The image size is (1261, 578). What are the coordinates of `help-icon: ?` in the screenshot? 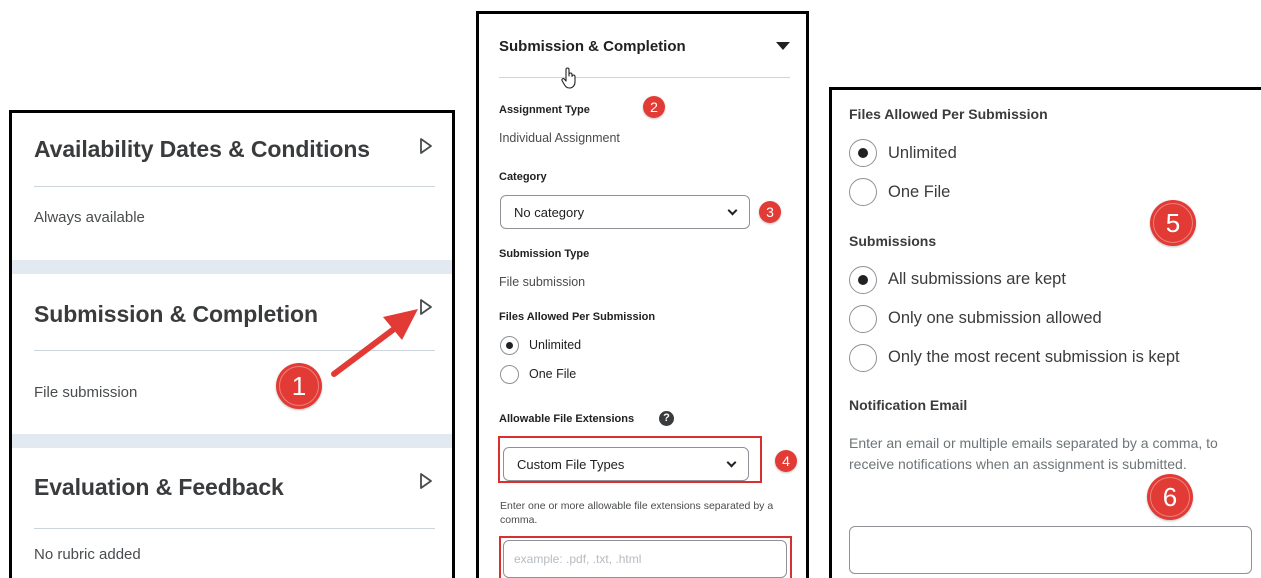 It's located at (666, 418).